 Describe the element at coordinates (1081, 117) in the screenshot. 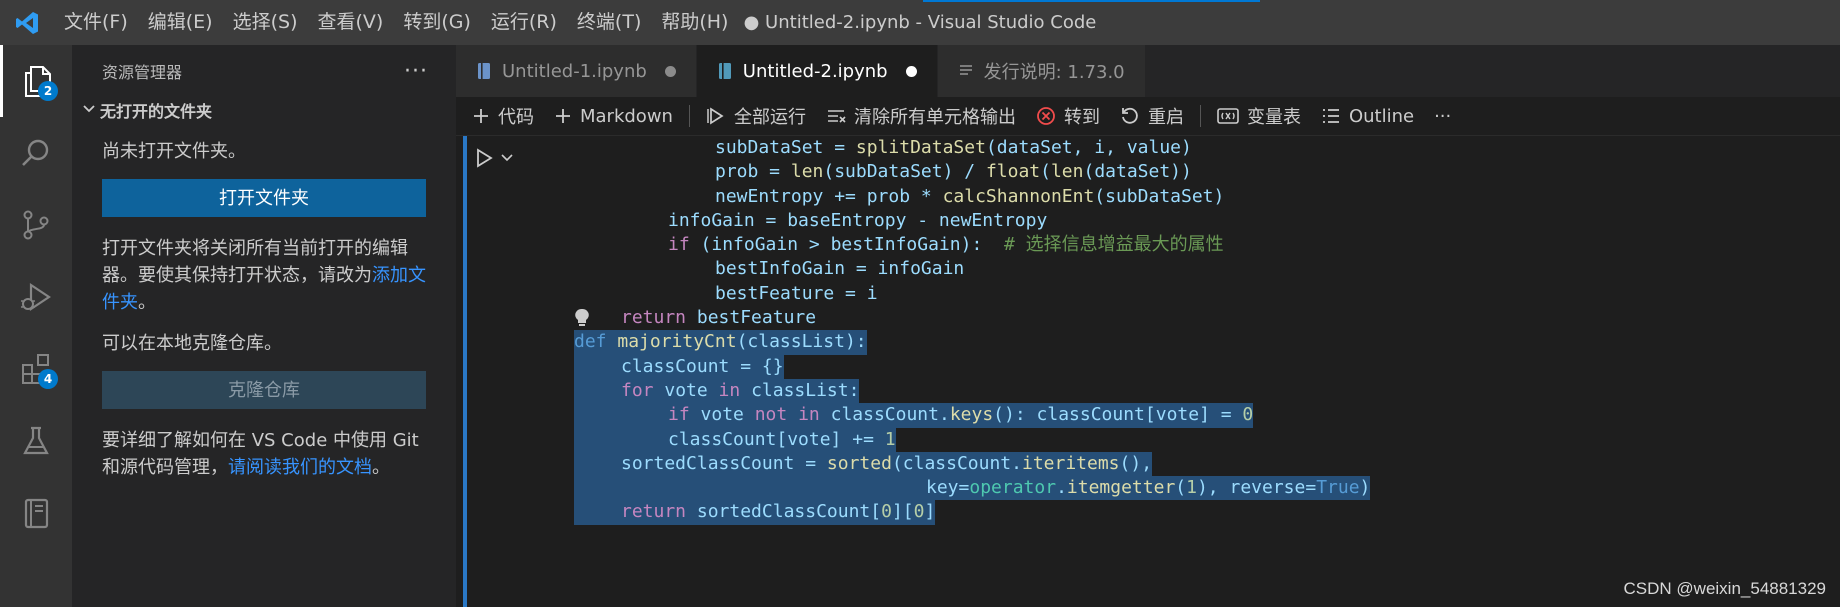

I see `goto-label: 转到` at that location.